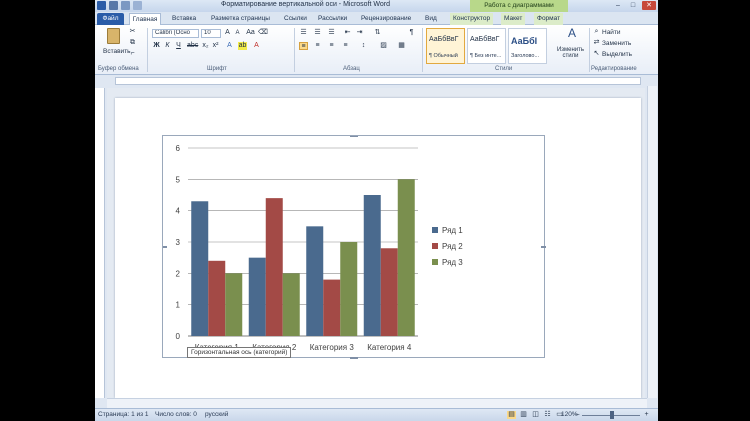  I want to click on word-count: Число слов: 0, so click(176, 414).